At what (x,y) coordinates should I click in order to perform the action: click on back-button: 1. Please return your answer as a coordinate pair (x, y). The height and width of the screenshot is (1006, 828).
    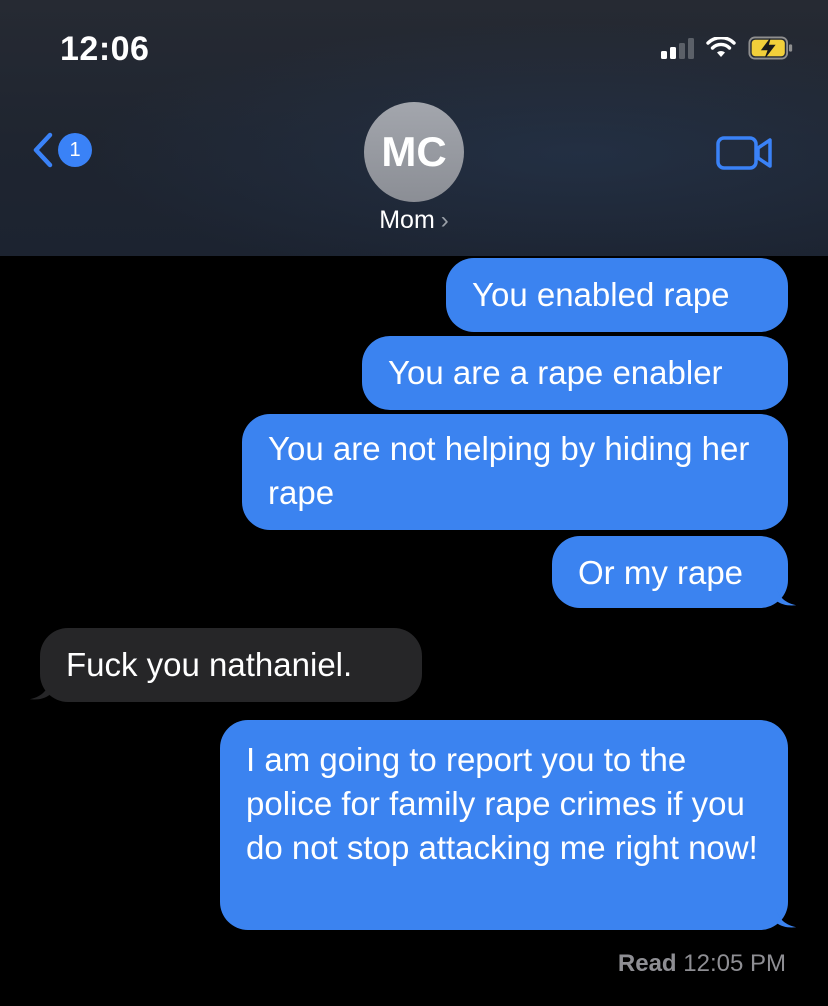
    Looking at the image, I should click on (61, 150).